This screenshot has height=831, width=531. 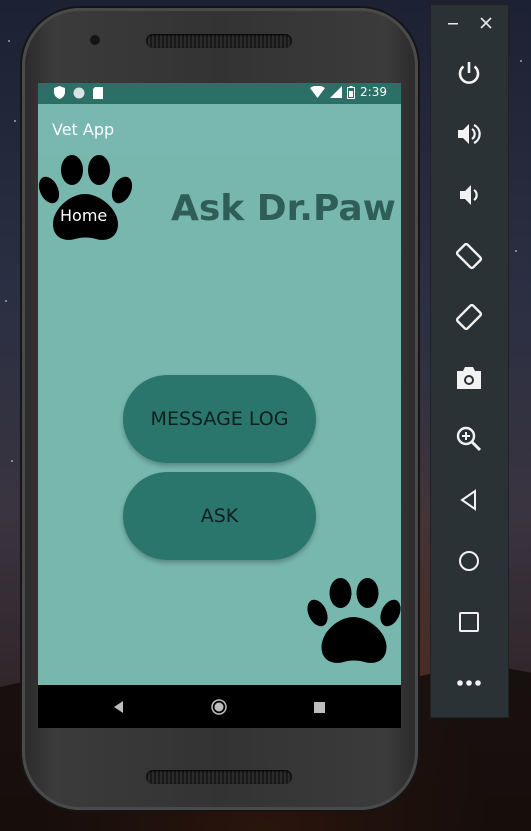 I want to click on rotate-right-icon, so click(x=469, y=317).